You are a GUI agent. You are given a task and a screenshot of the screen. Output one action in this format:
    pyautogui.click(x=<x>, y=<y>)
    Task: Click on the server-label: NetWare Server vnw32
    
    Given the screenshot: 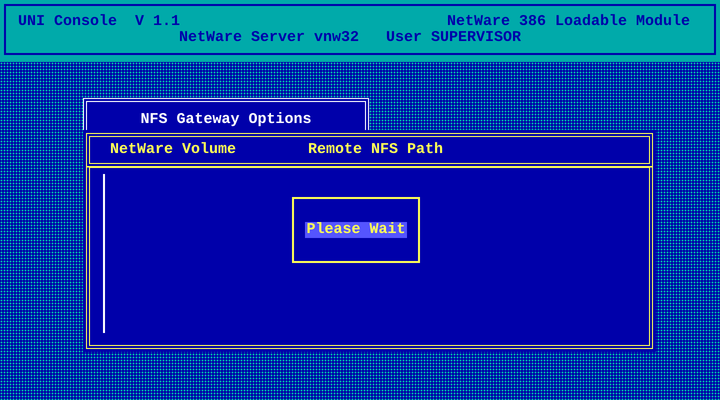 What is the action you would take?
    pyautogui.click(x=269, y=38)
    